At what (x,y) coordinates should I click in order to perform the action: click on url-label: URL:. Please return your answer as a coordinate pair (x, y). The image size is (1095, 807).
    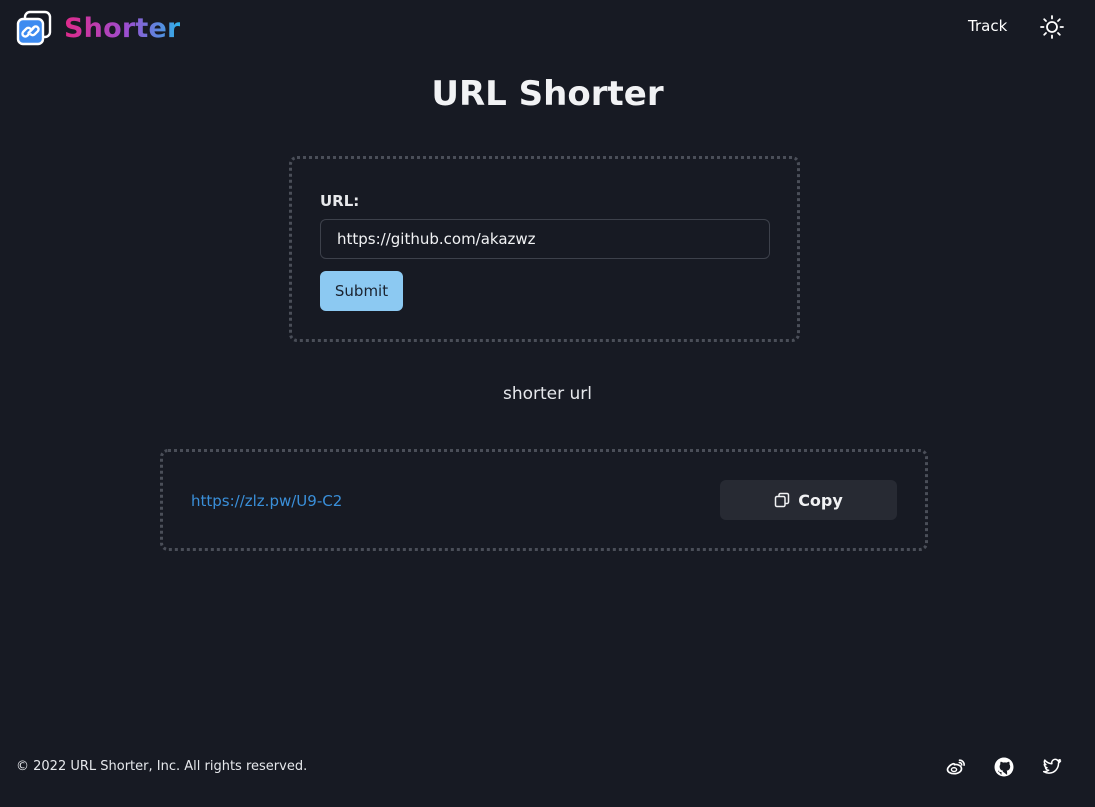
    Looking at the image, I should click on (340, 201).